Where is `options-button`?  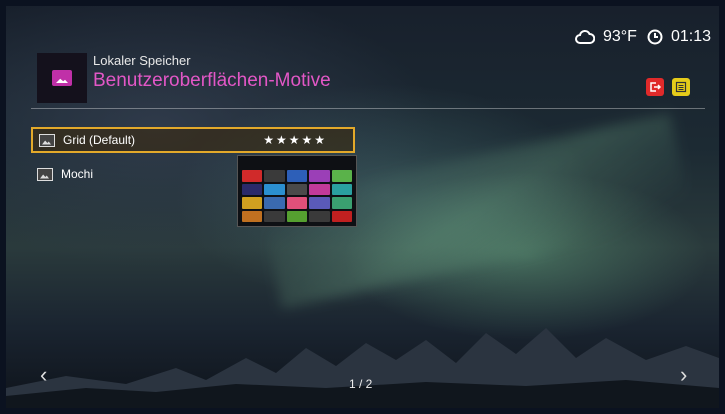 options-button is located at coordinates (681, 87).